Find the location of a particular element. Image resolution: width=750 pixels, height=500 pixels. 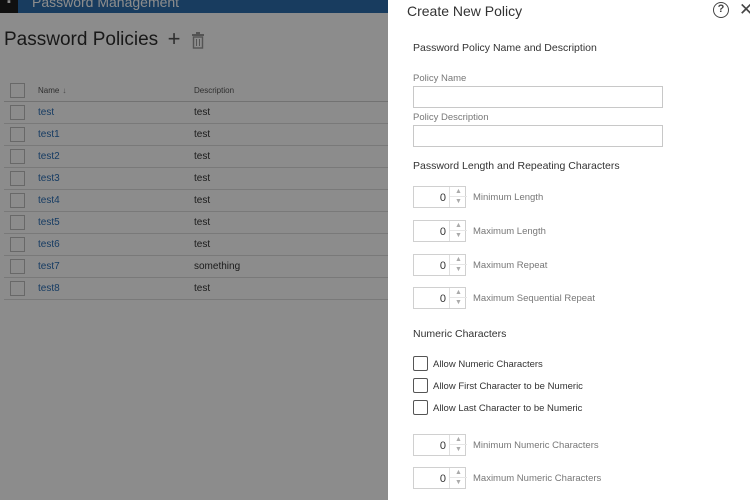

maximum-sequential-repeat-label: Maximum Sequential Repeat is located at coordinates (534, 298).